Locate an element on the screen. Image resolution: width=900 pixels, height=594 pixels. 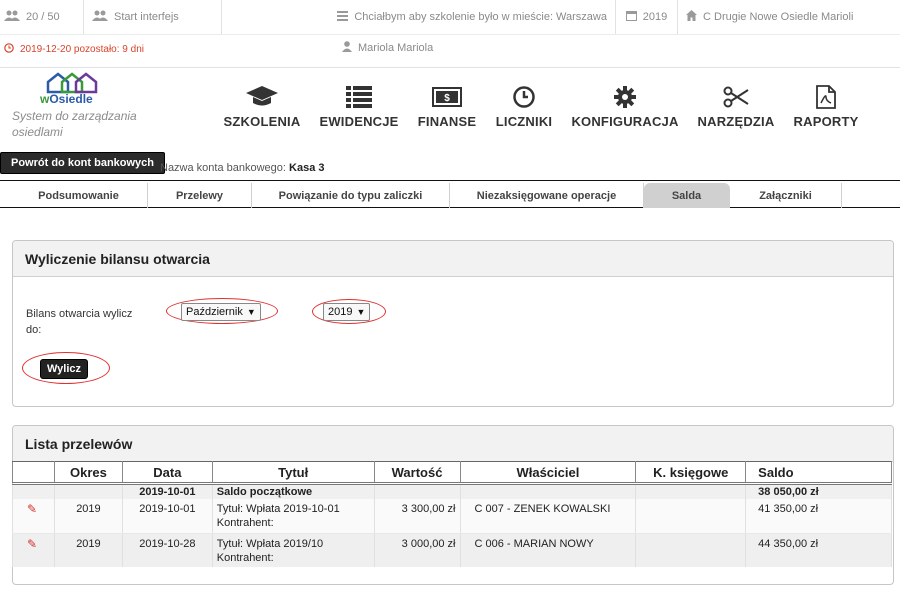
transfers-title: Lista przelewów is located at coordinates (453, 444).